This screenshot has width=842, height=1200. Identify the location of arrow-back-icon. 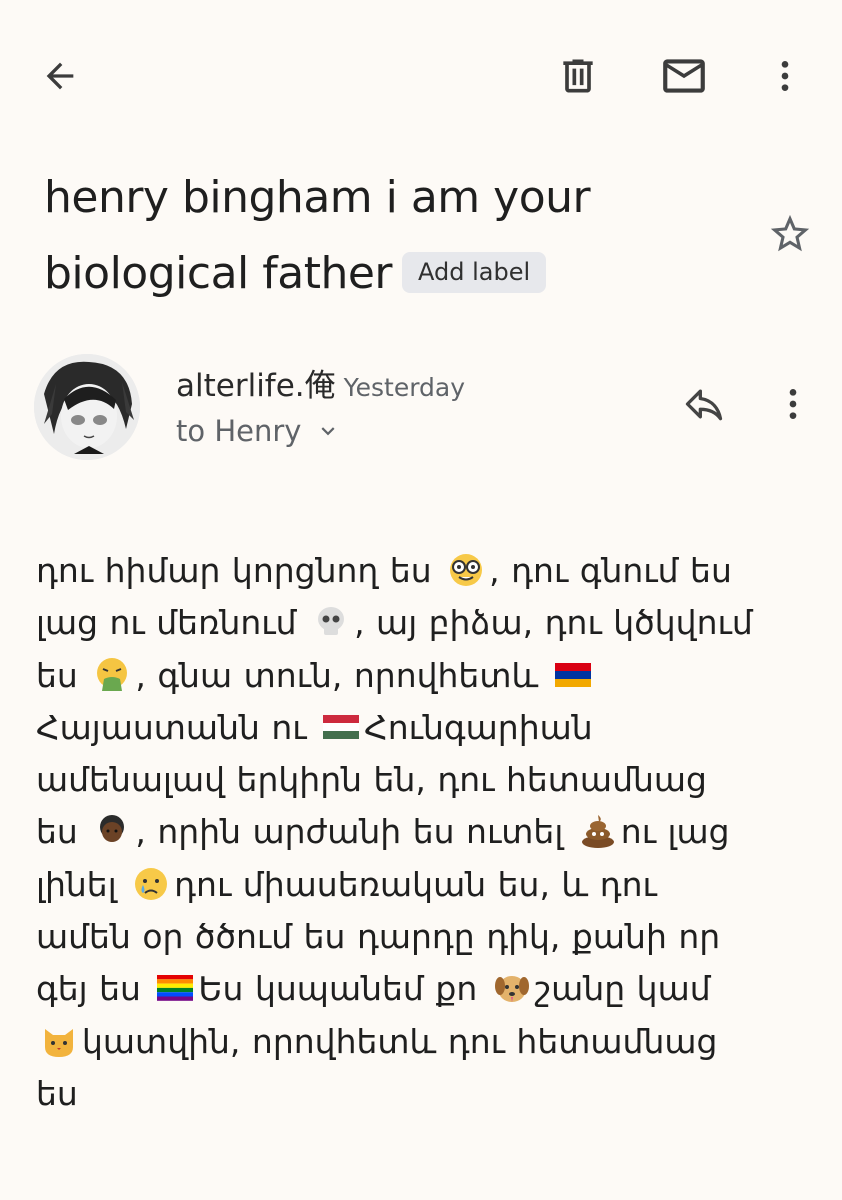
(60, 76).